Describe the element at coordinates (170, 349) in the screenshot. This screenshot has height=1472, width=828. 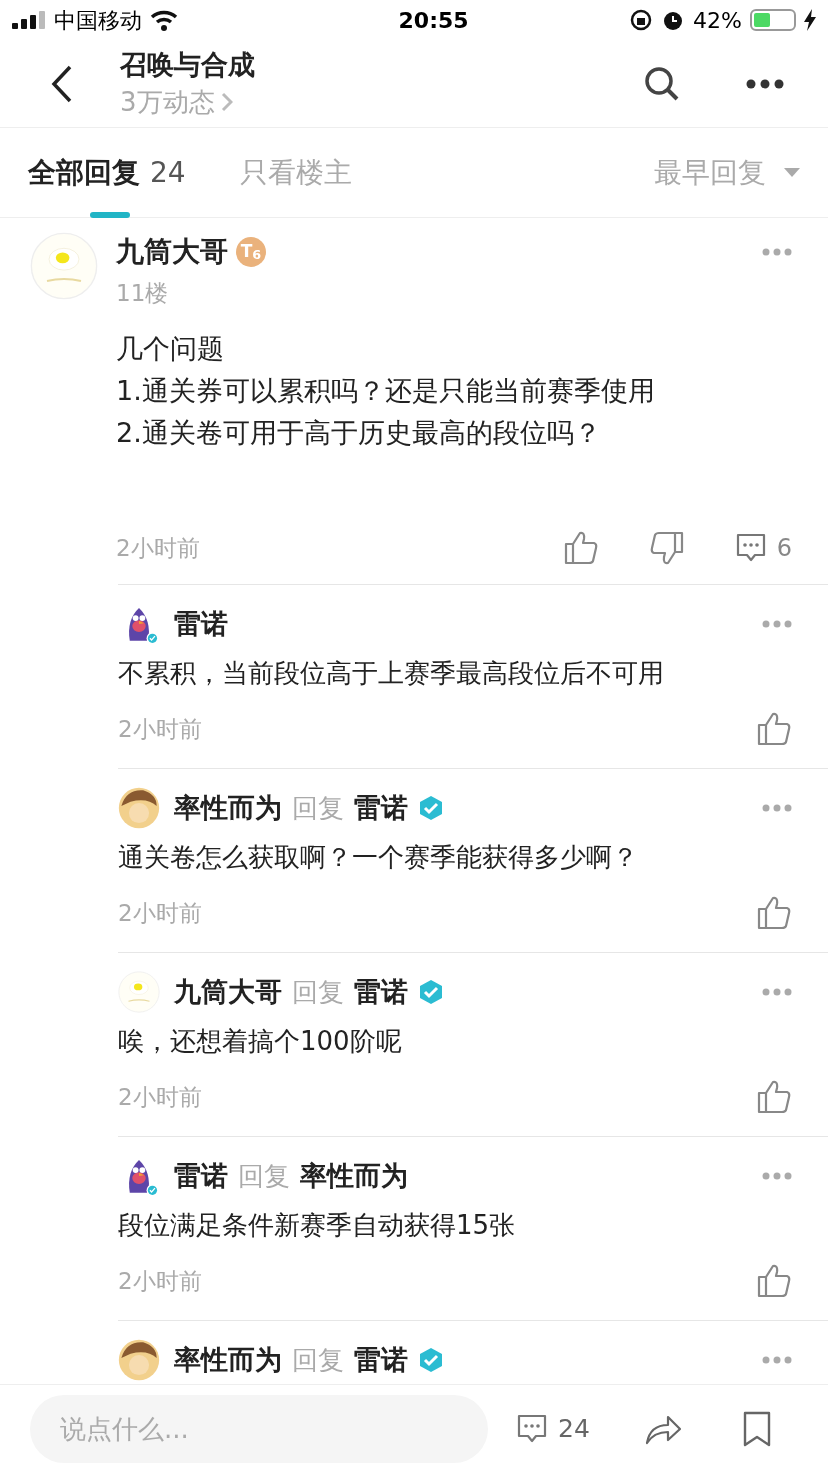
I see `post-text: 几个问题` at that location.